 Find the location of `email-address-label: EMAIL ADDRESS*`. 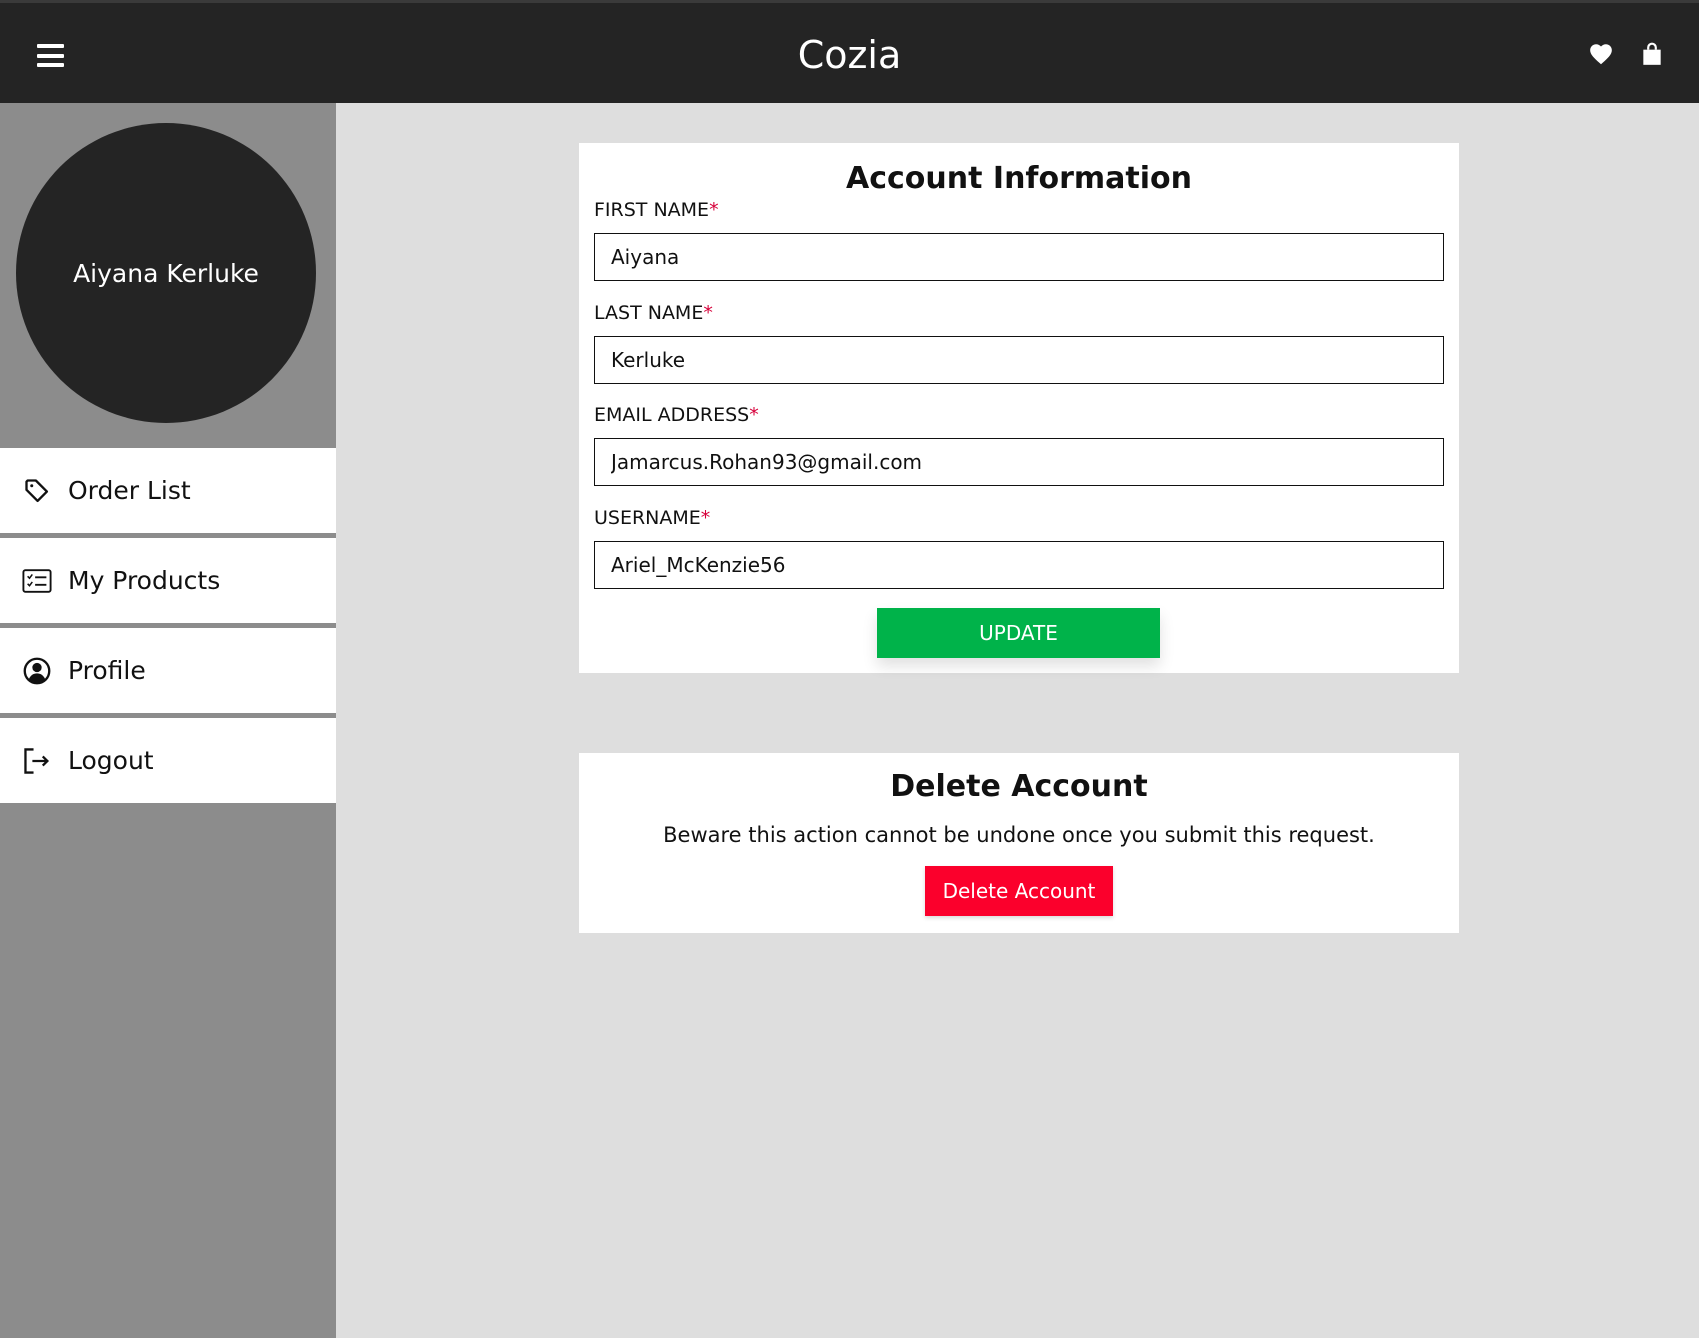

email-address-label: EMAIL ADDRESS* is located at coordinates (676, 415).